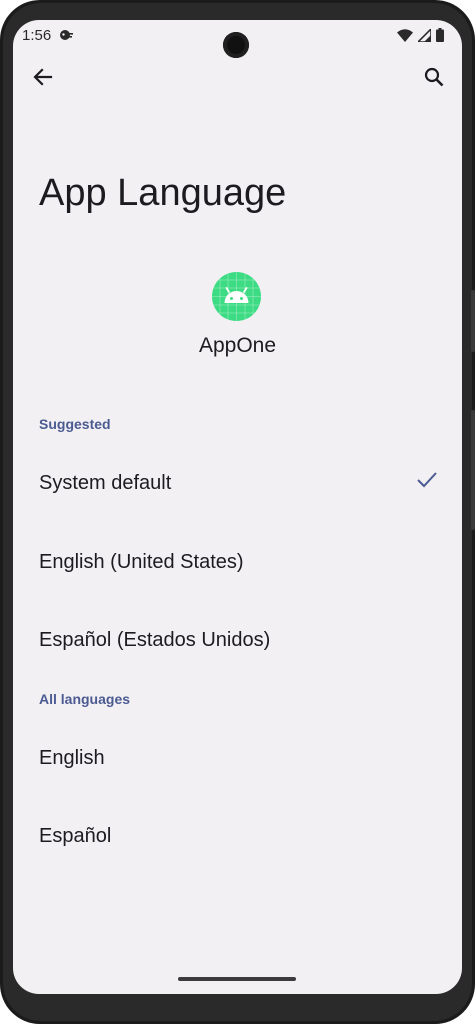  I want to click on status-icons, so click(420, 36).